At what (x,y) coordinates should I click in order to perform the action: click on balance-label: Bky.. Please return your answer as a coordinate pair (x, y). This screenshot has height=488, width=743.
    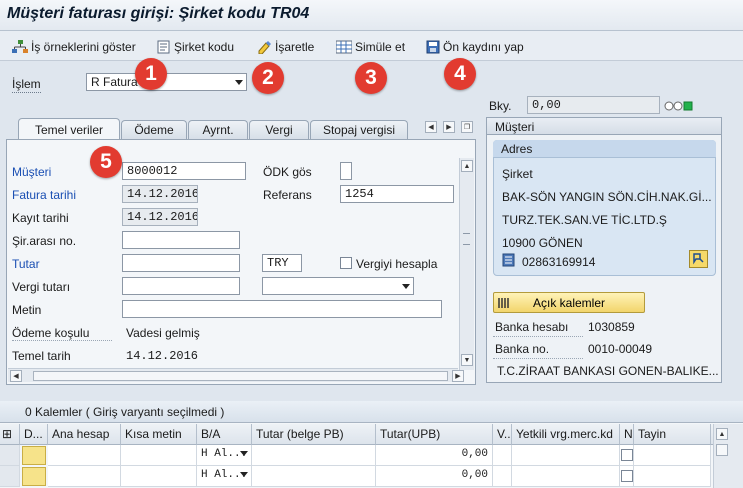
    Looking at the image, I should click on (500, 106).